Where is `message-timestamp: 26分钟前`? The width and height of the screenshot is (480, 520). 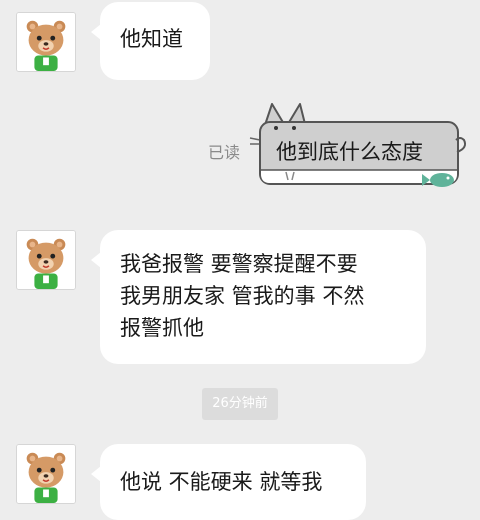
message-timestamp: 26分钟前 is located at coordinates (240, 404).